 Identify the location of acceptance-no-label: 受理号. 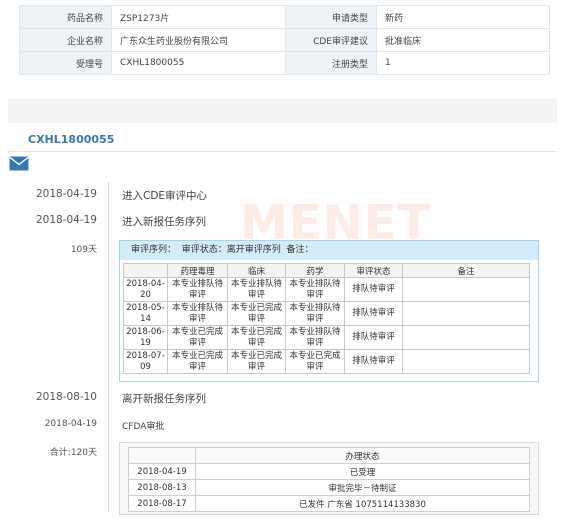
(65, 63).